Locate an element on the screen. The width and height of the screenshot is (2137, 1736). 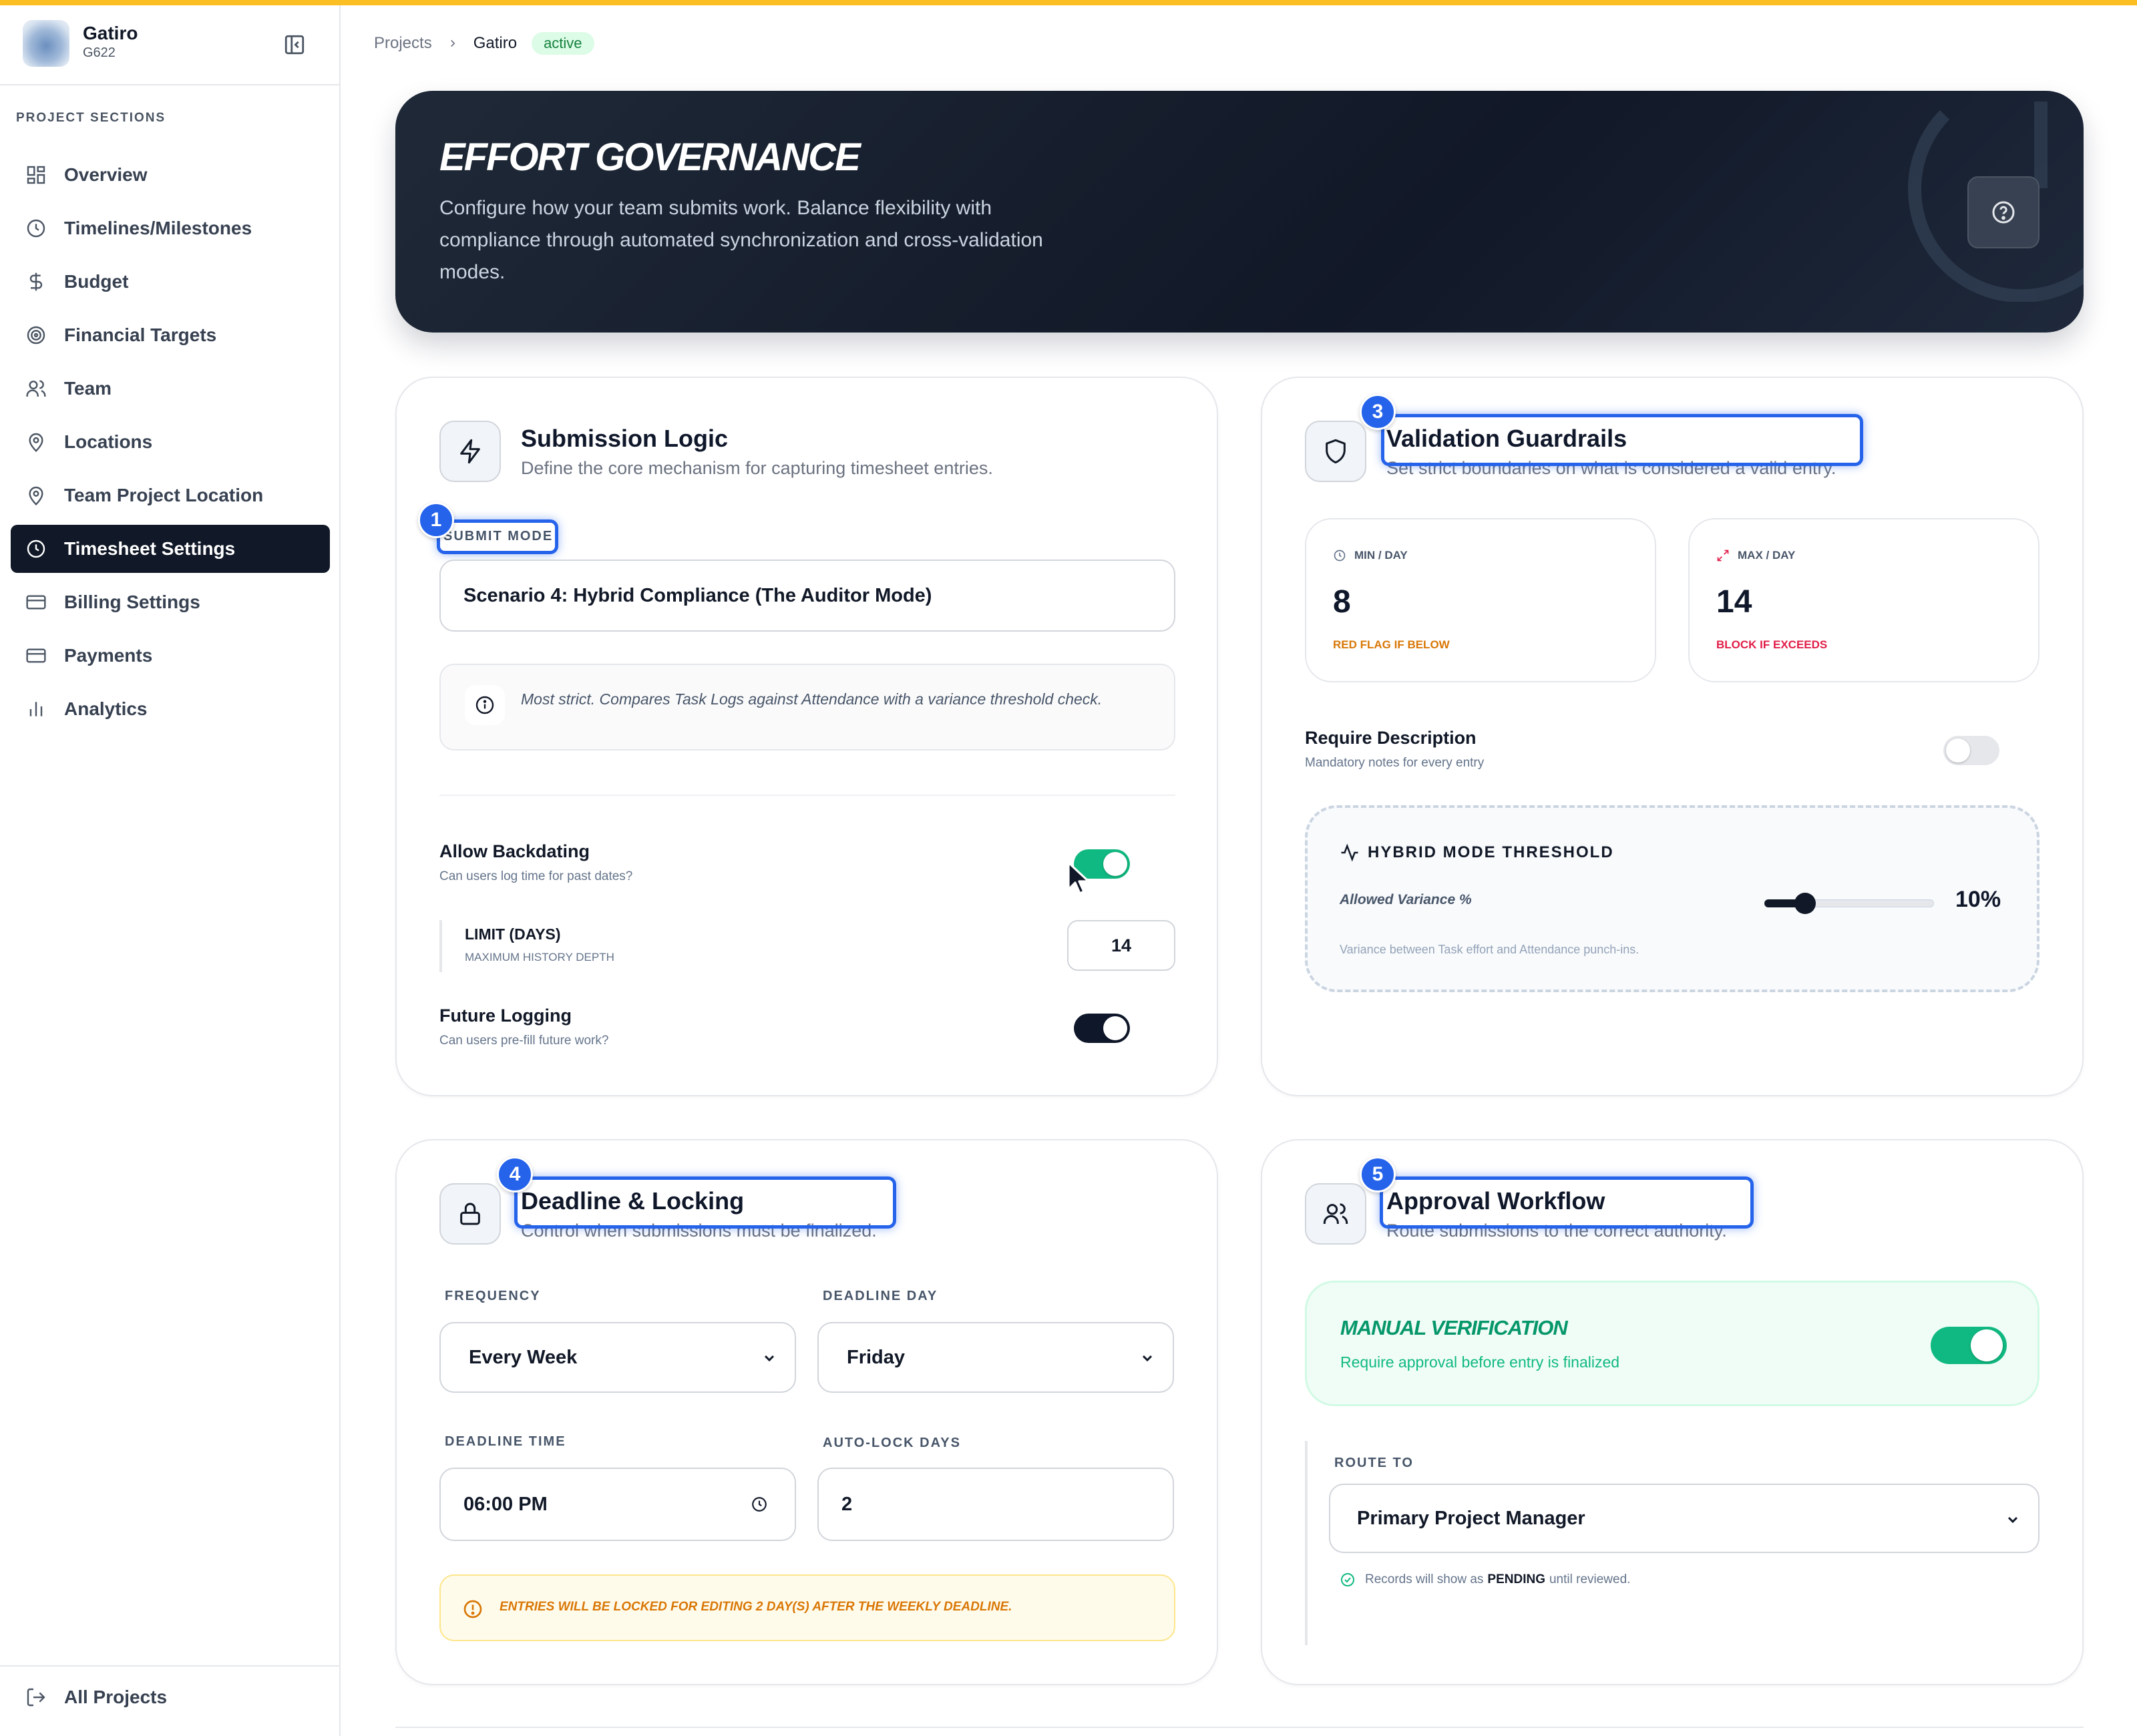
future-logging-toggle is located at coordinates (1102, 1029).